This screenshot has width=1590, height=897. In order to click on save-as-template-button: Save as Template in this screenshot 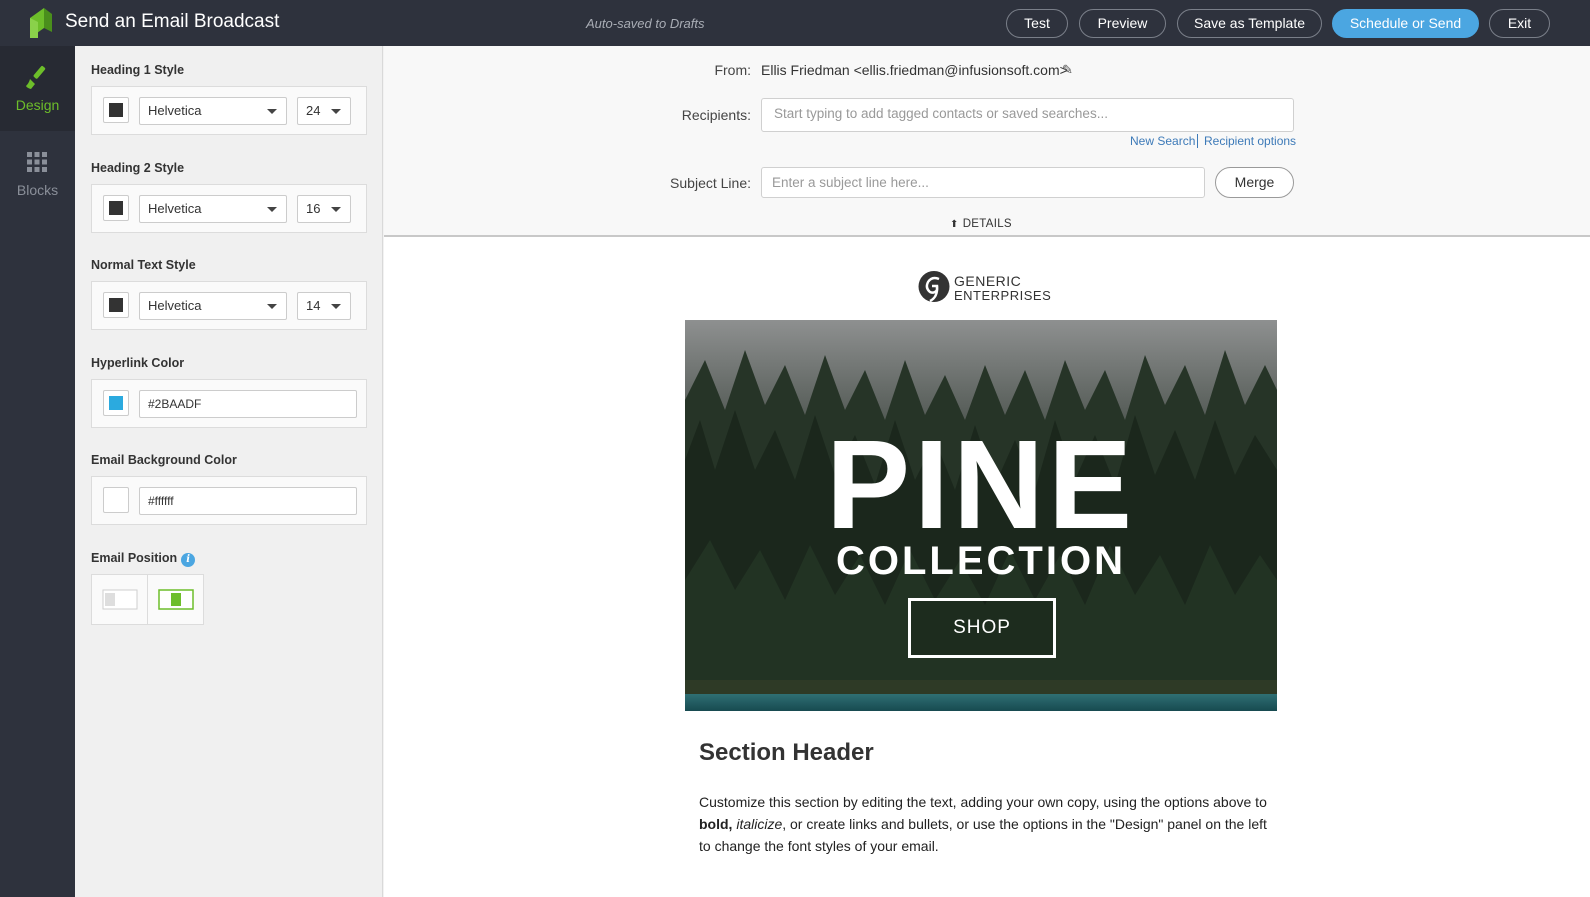, I will do `click(1249, 23)`.